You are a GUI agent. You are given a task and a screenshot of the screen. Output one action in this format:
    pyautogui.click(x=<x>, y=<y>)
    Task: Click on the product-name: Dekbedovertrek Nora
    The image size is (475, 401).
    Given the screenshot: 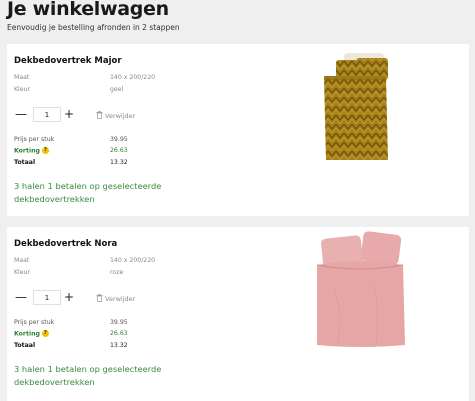 What is the action you would take?
    pyautogui.click(x=65, y=244)
    